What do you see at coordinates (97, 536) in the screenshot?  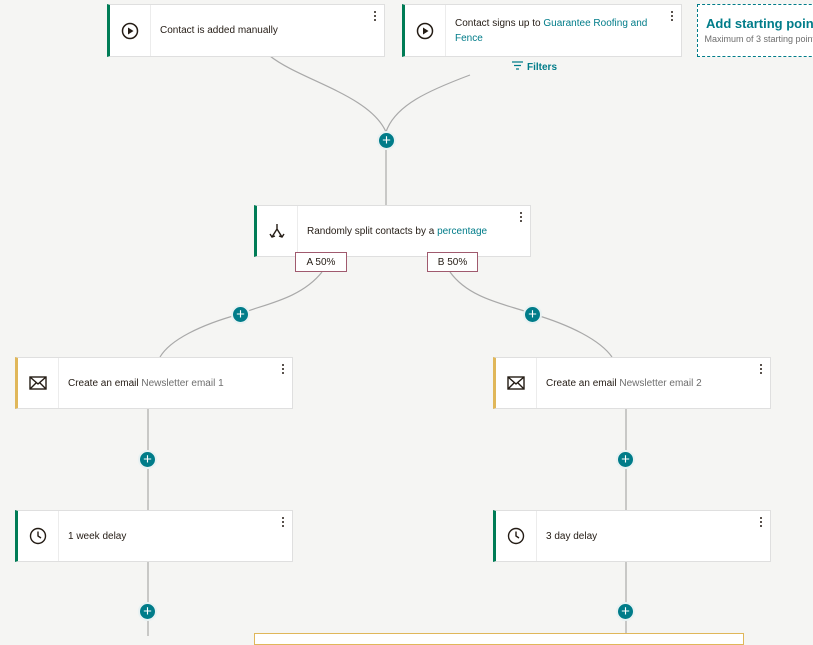 I see `delay-label: 1 week delay` at bounding box center [97, 536].